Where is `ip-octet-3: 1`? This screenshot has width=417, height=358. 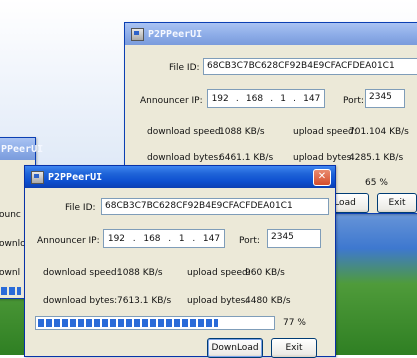
ip-octet-3: 1 is located at coordinates (181, 238).